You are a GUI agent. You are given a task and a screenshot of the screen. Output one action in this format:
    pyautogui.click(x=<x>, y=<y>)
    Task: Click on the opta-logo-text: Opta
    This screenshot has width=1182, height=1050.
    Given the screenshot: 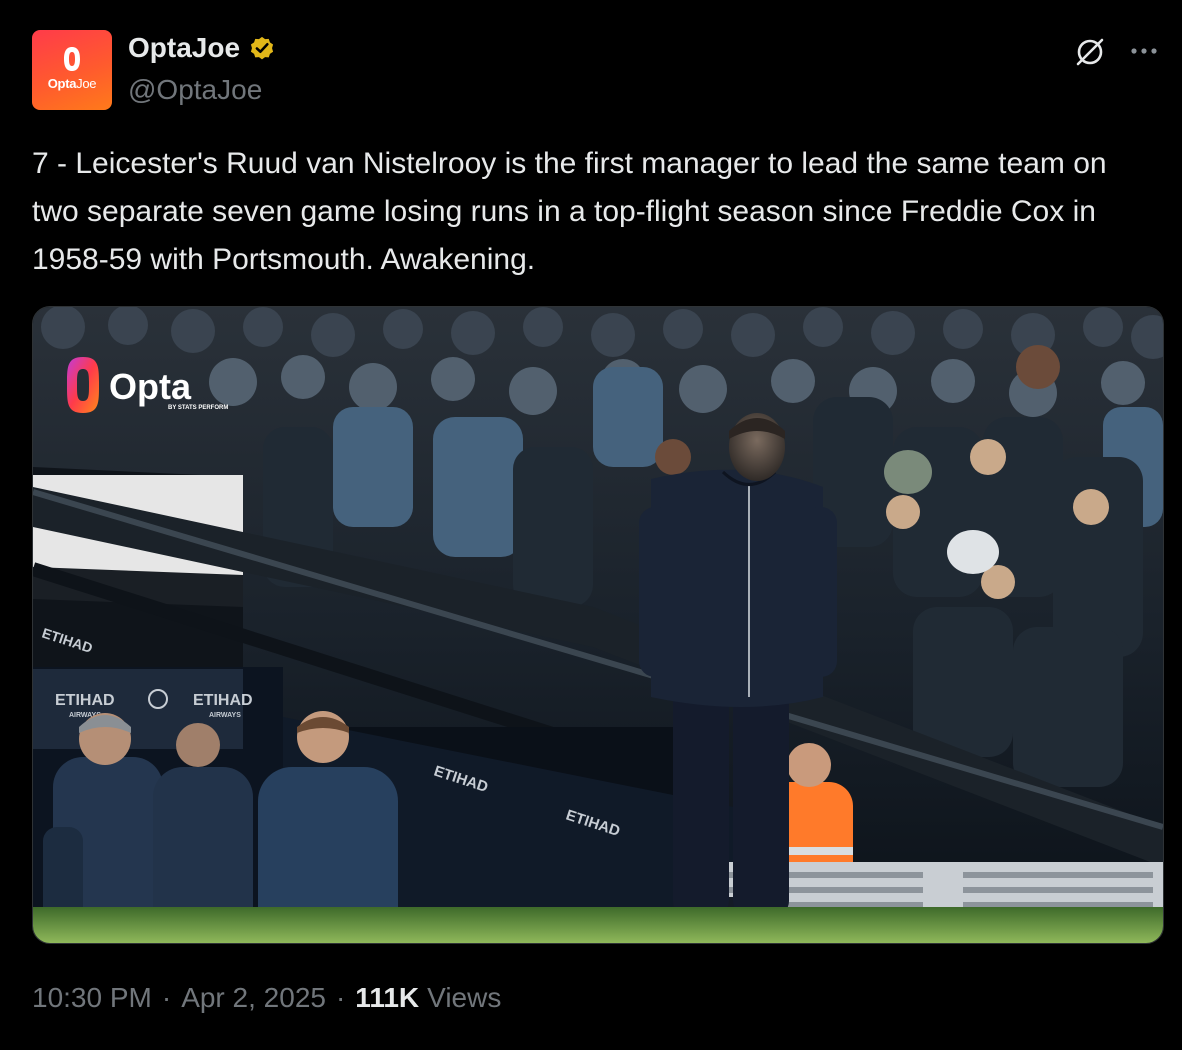 What is the action you would take?
    pyautogui.click(x=150, y=386)
    